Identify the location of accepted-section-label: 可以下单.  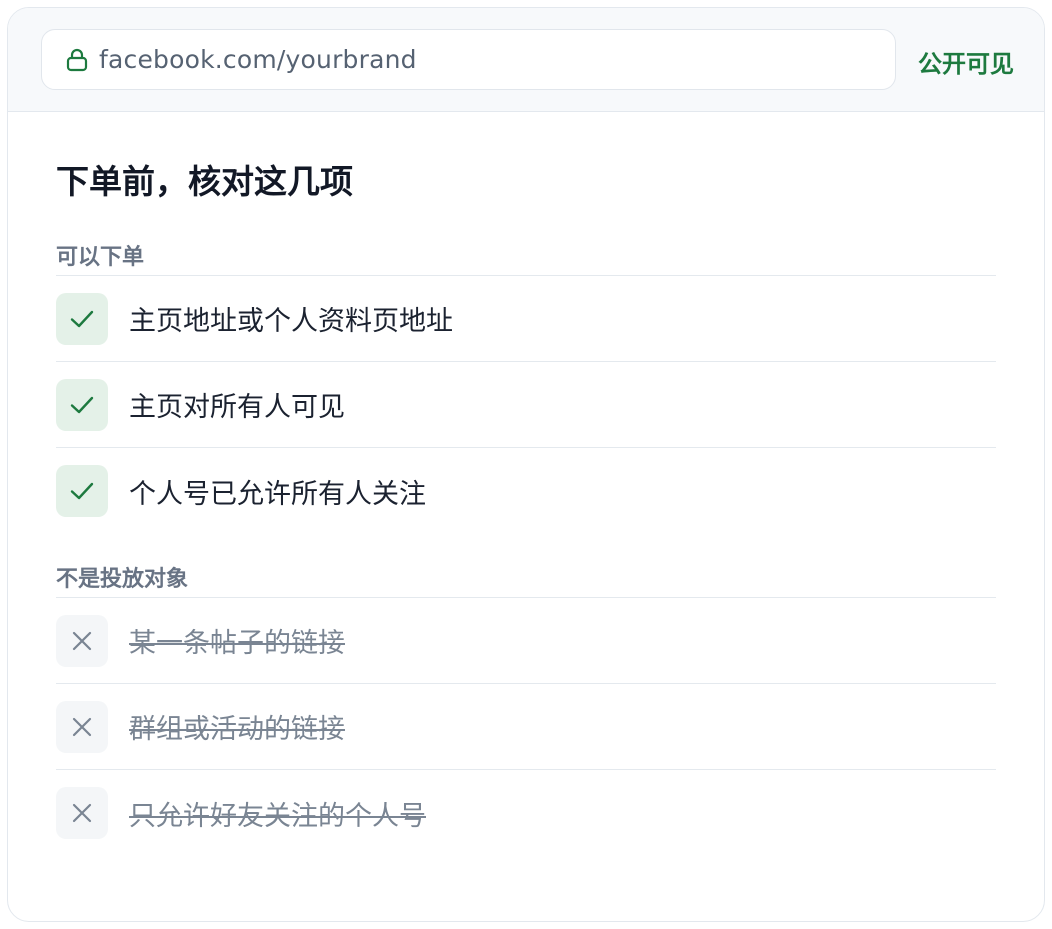
(526, 258).